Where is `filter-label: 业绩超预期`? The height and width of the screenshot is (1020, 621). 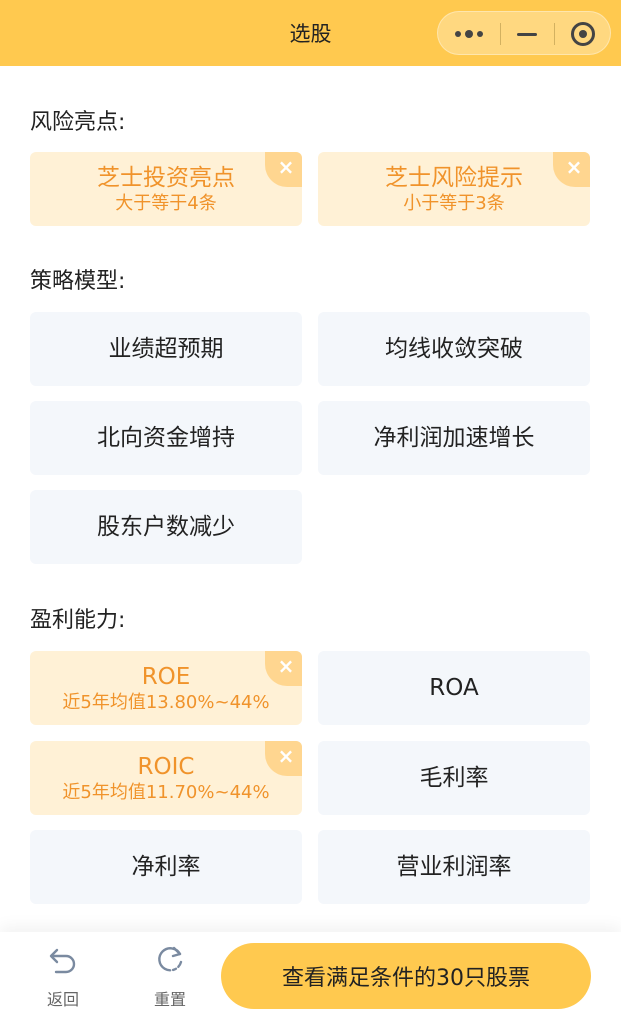 filter-label: 业绩超预期 is located at coordinates (166, 349).